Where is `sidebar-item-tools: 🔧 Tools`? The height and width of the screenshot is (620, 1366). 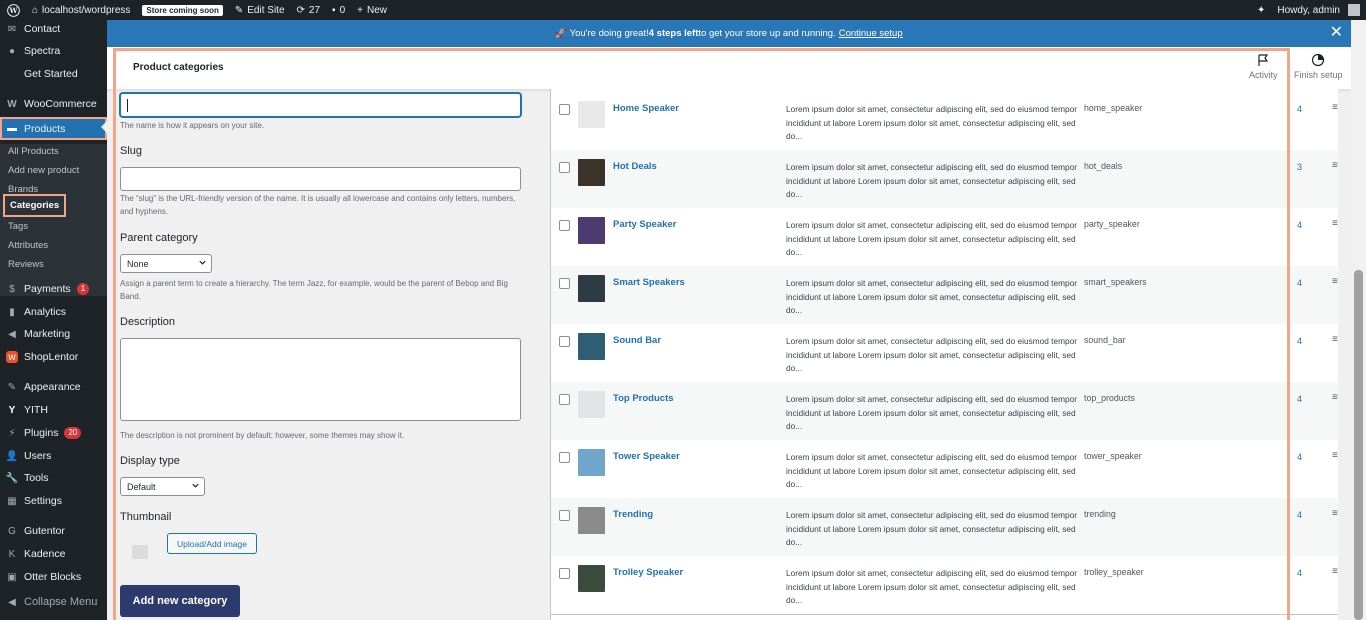 sidebar-item-tools: 🔧 Tools is located at coordinates (53, 478).